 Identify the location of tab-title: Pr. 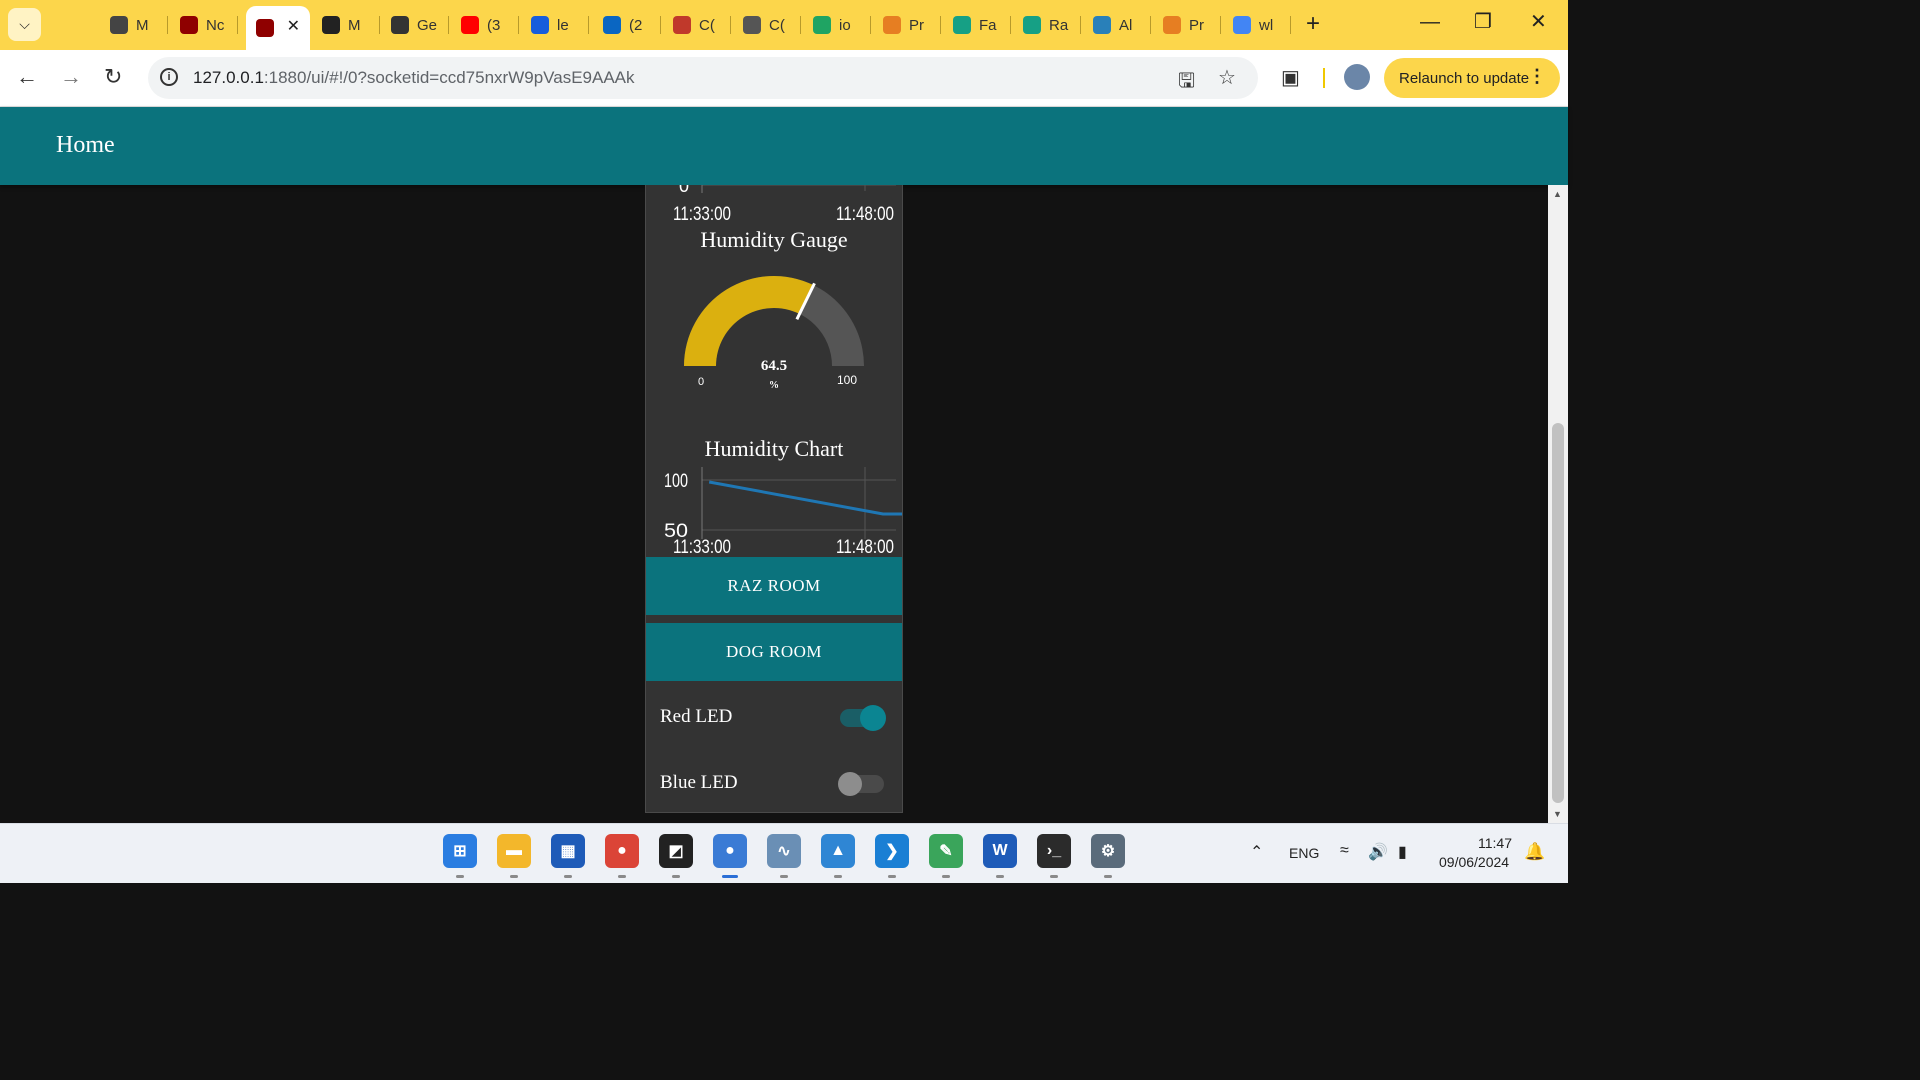
(916, 25).